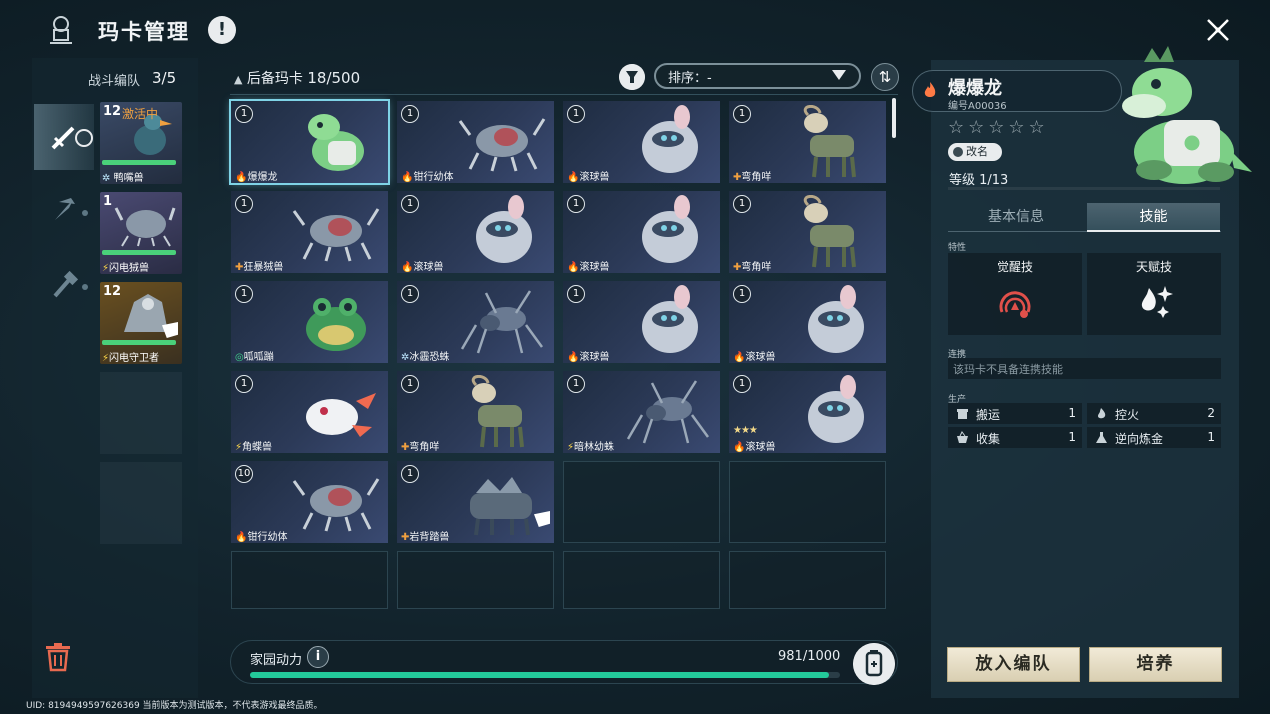  Describe the element at coordinates (106, 358) in the screenshot. I see `electric-element-icon: ⚡` at that location.